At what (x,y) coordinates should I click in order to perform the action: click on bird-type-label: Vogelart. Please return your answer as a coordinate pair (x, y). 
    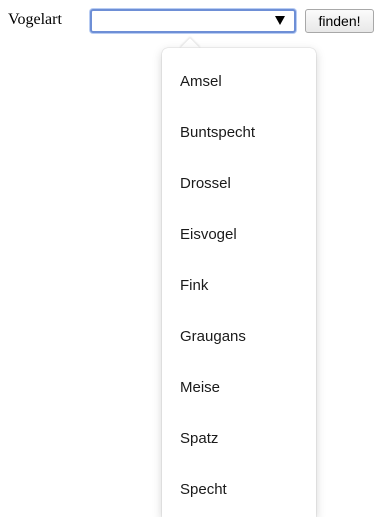
    Looking at the image, I should click on (35, 19).